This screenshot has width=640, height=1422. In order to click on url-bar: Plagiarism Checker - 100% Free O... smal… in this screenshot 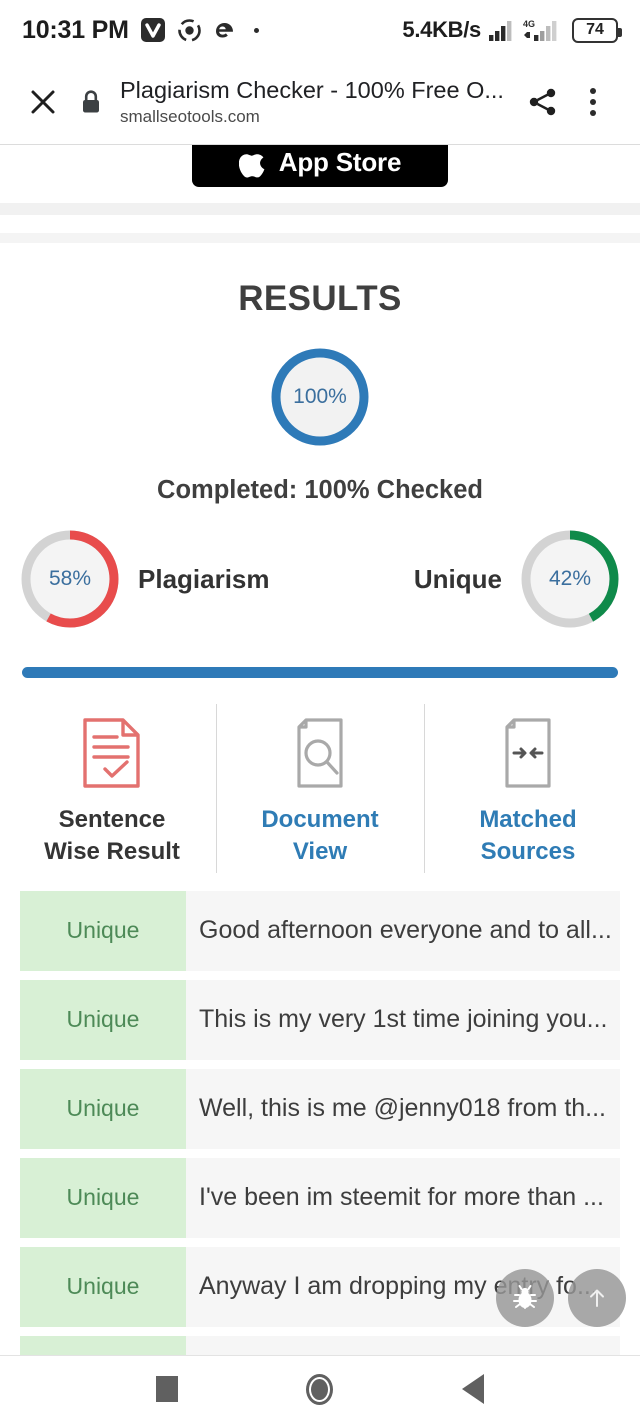, I will do `click(313, 102)`.